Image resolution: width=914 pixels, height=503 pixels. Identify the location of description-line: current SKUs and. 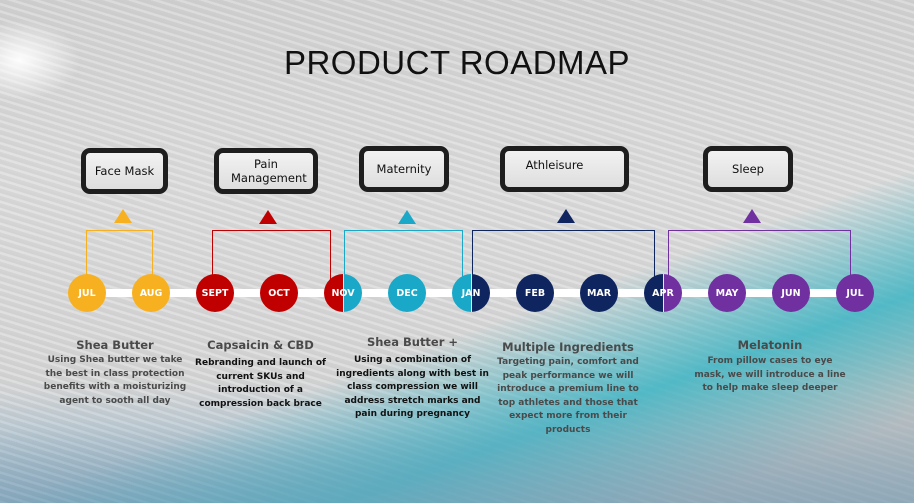
(260, 376).